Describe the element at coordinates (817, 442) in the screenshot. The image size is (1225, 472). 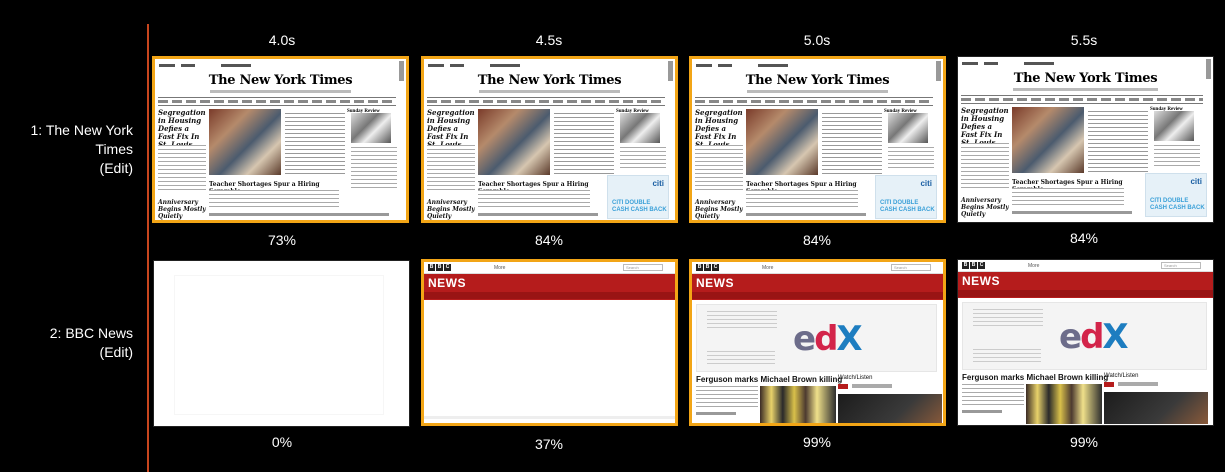
I see `visual-progress-bbc-3: 99%` at that location.